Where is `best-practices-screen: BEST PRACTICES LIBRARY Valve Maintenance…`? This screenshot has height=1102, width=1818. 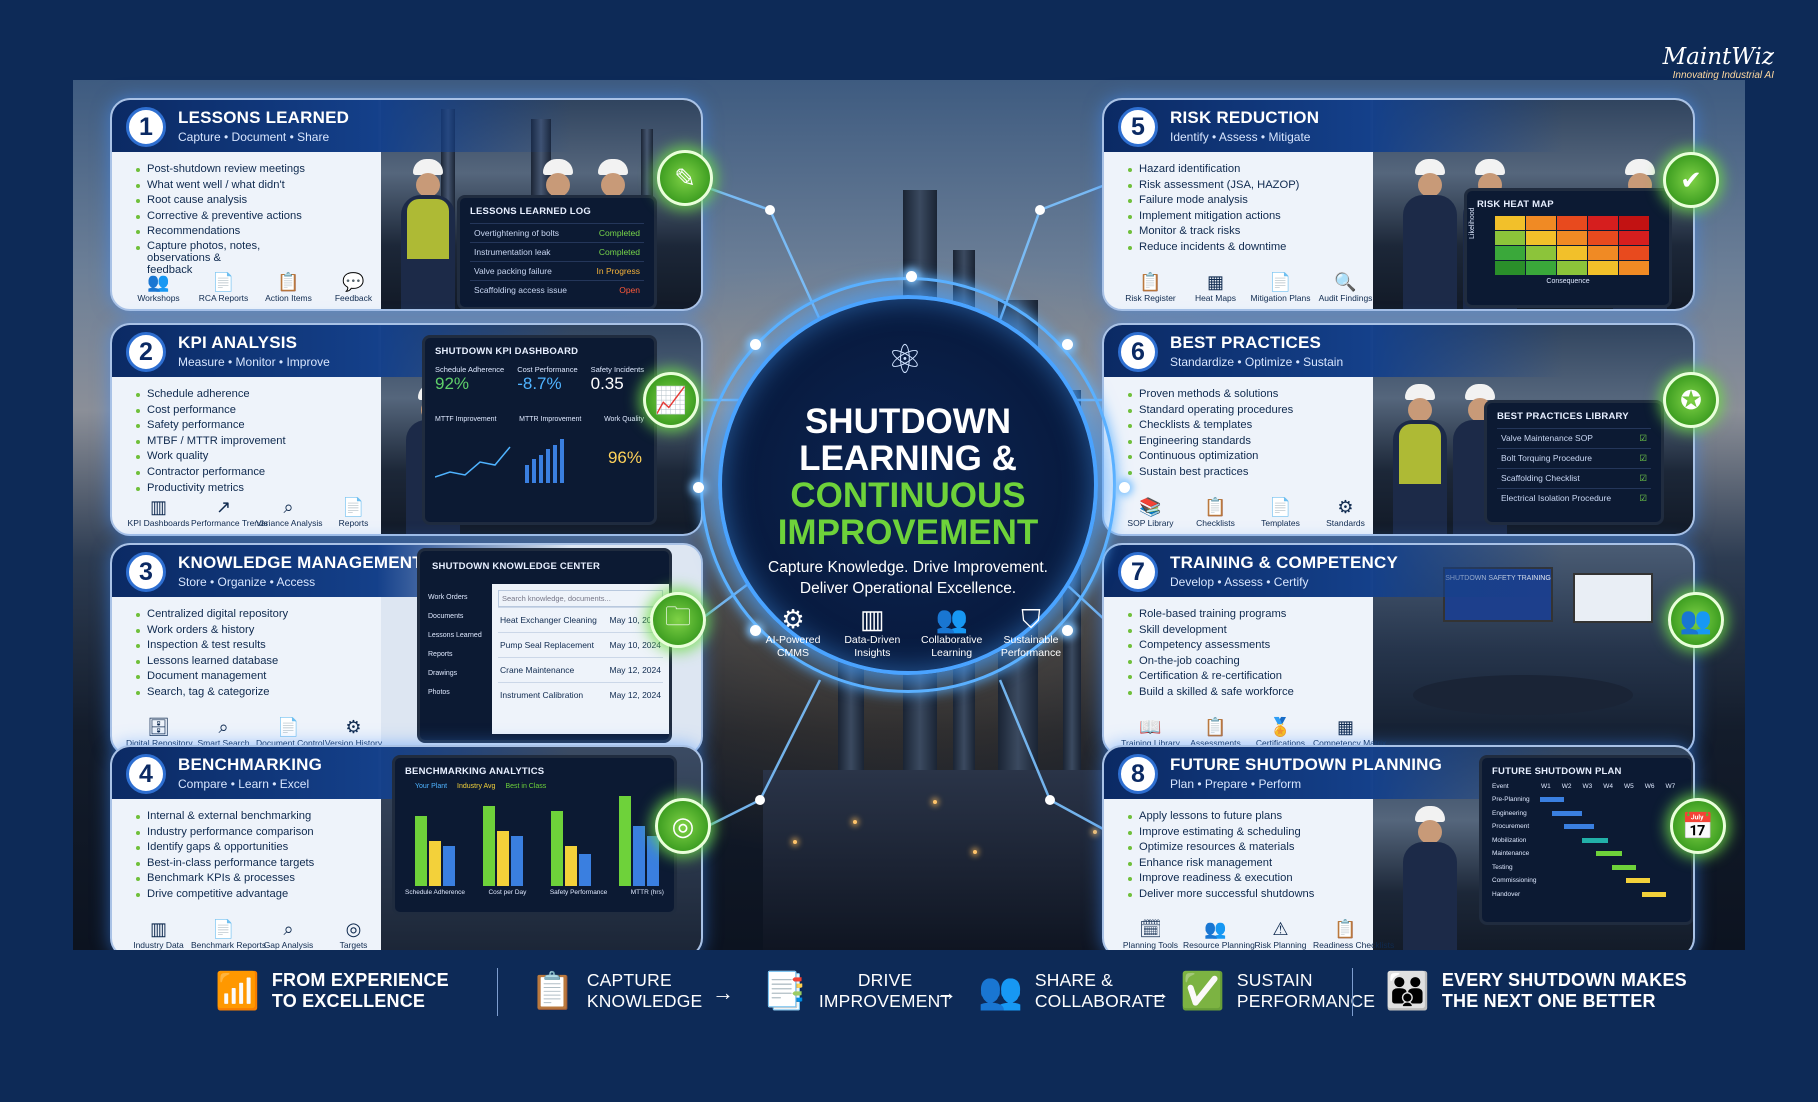
best-practices-screen: BEST PRACTICES LIBRARY Valve Maintenance… is located at coordinates (1574, 462).